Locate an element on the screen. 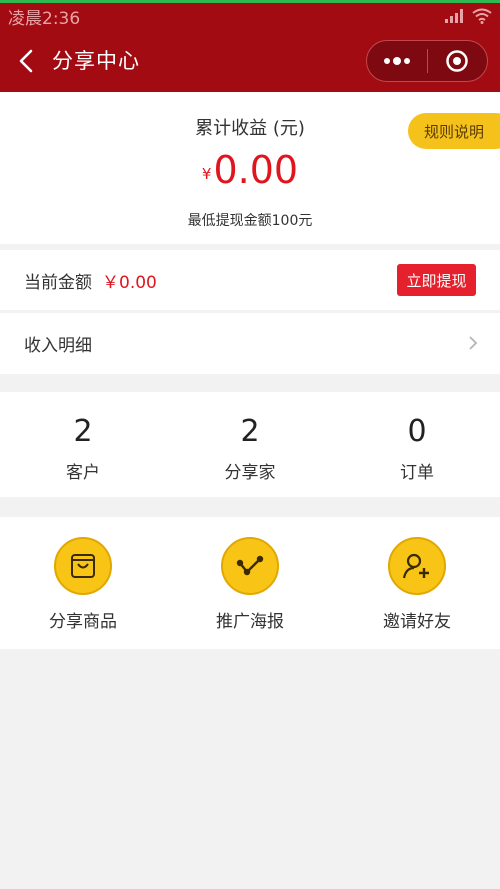 This screenshot has width=500, height=889. income-detail-row: 收入明细 is located at coordinates (250, 343).